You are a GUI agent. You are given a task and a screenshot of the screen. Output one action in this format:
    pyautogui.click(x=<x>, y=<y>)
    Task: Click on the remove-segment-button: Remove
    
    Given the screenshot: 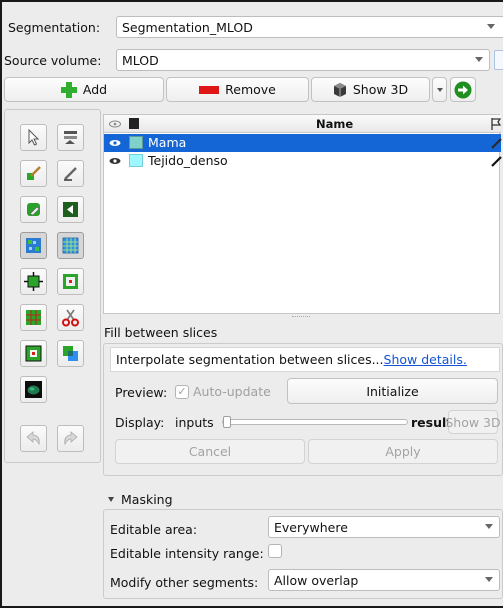 What is the action you would take?
    pyautogui.click(x=237, y=89)
    